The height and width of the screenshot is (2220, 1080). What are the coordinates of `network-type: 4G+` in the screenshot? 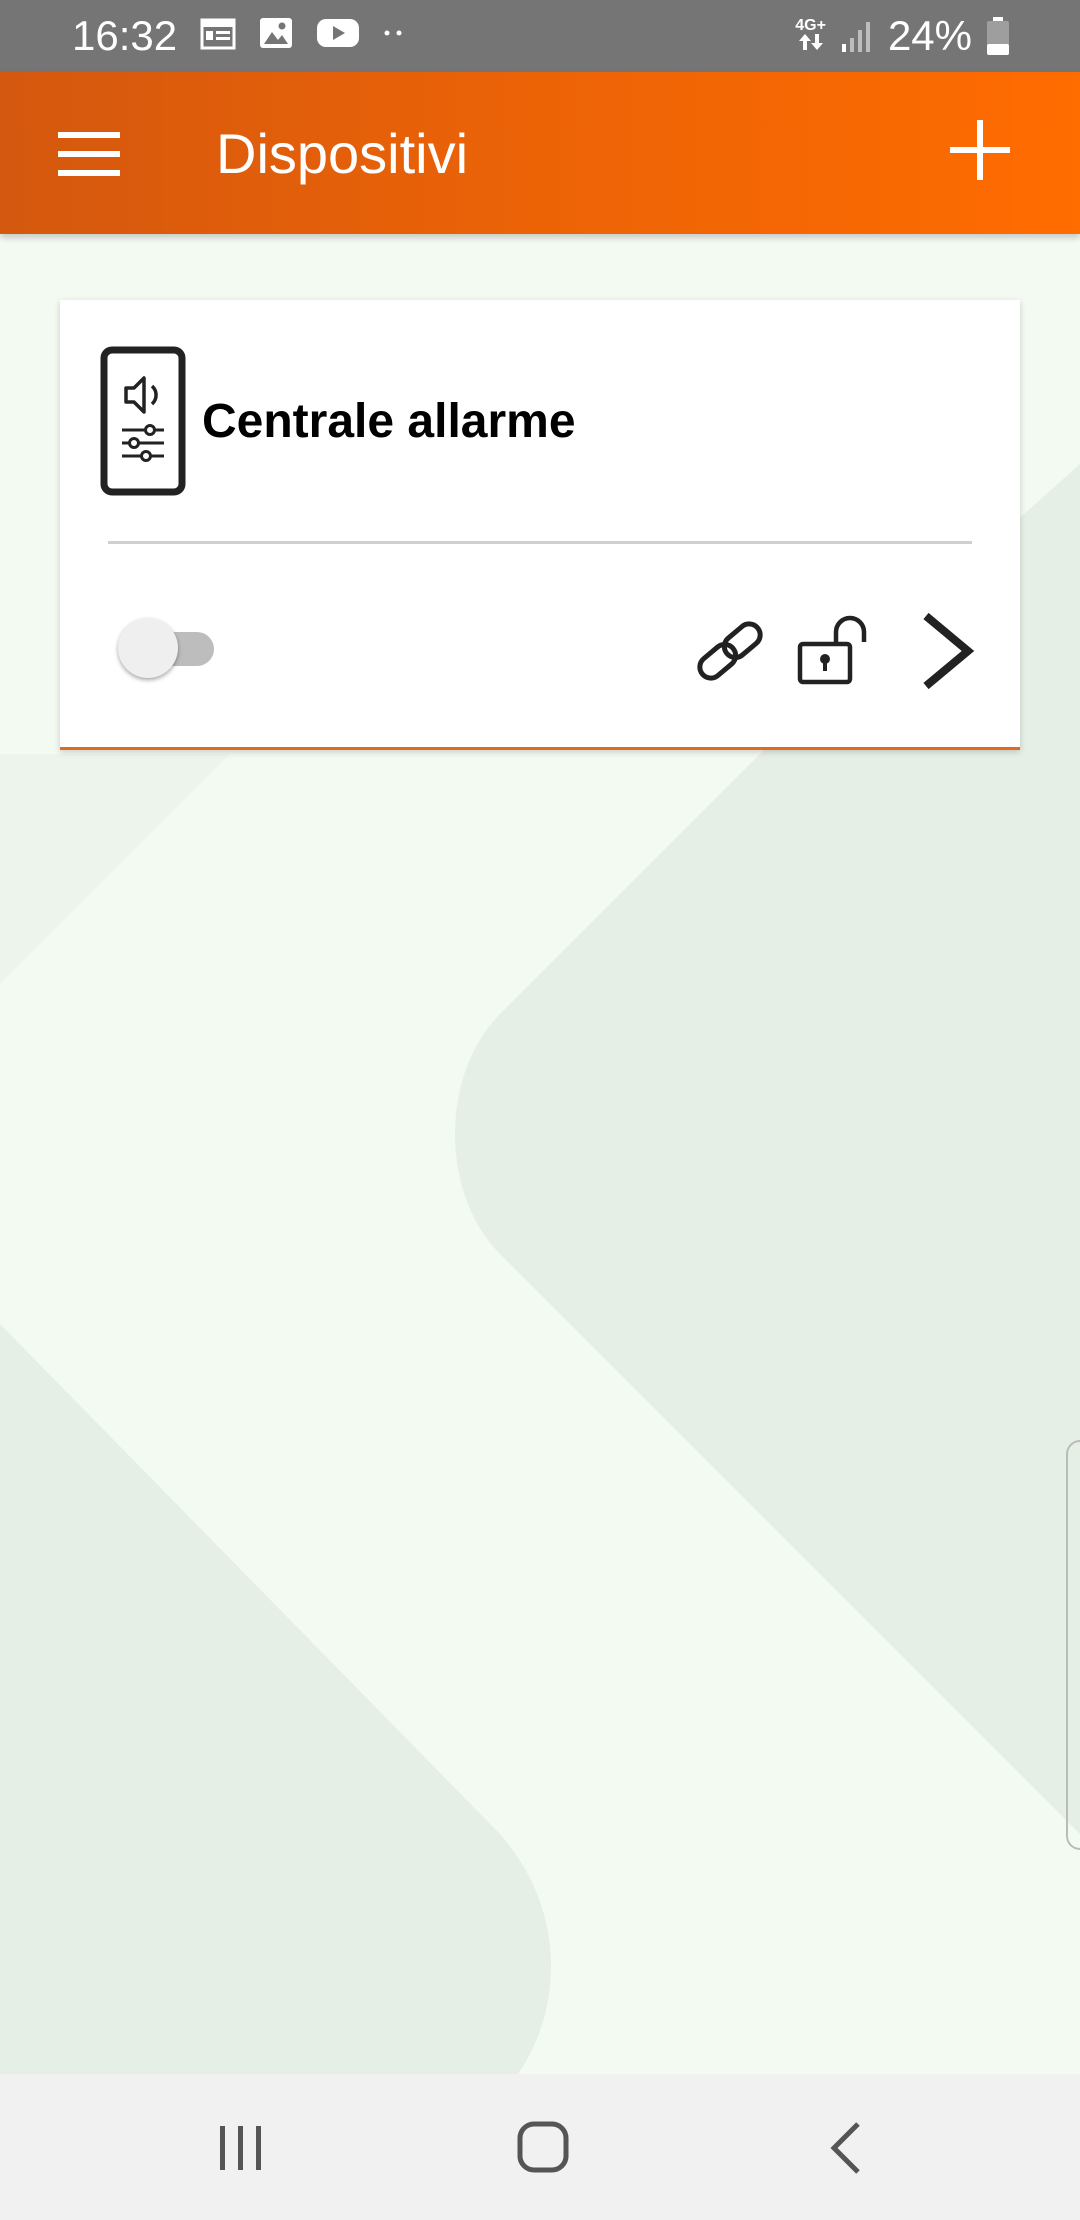 It's located at (810, 36).